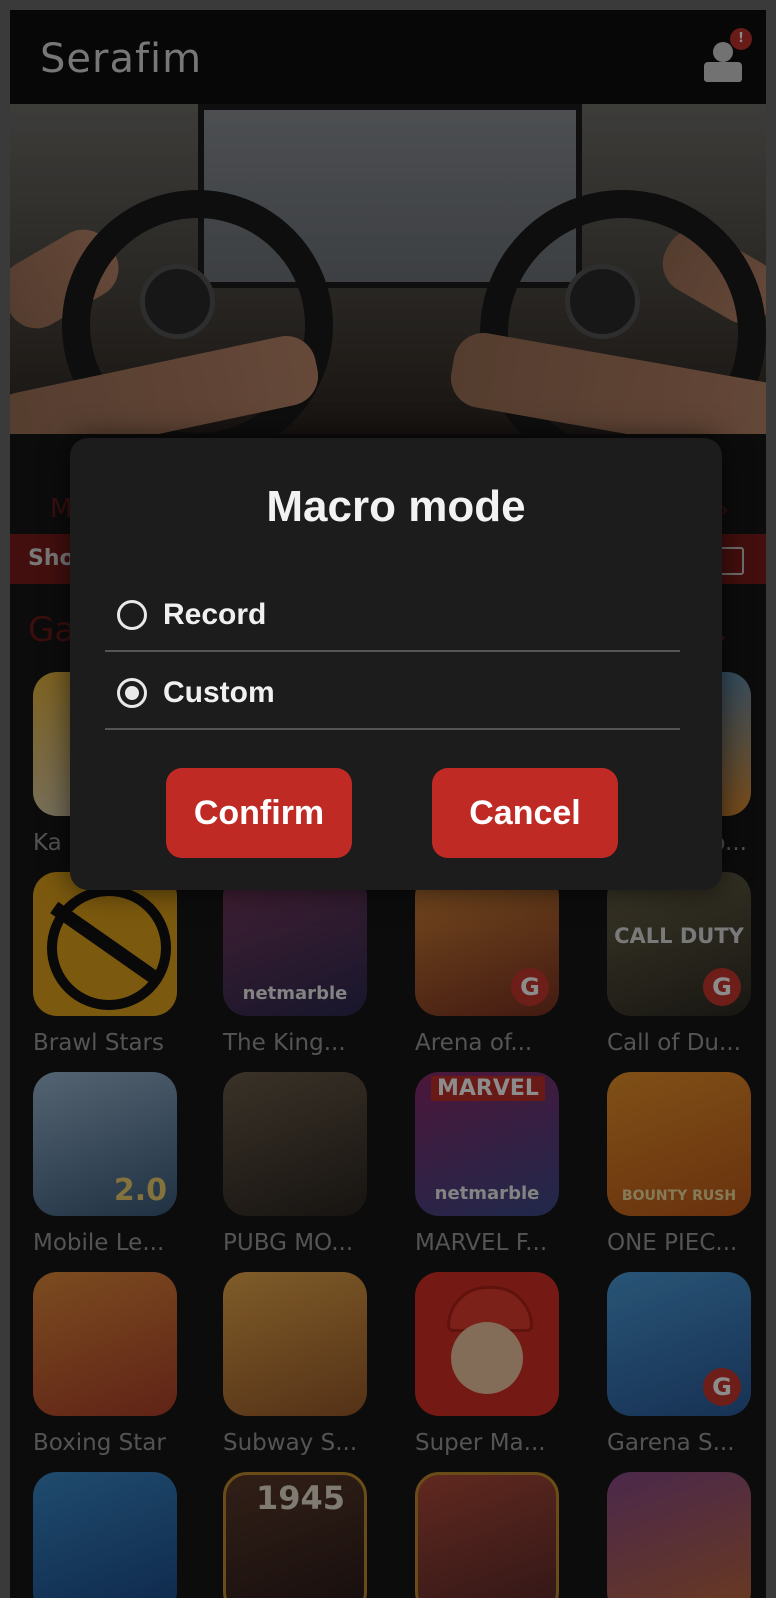 This screenshot has width=776, height=1598. Describe the element at coordinates (215, 614) in the screenshot. I see `option-record-label: Record` at that location.